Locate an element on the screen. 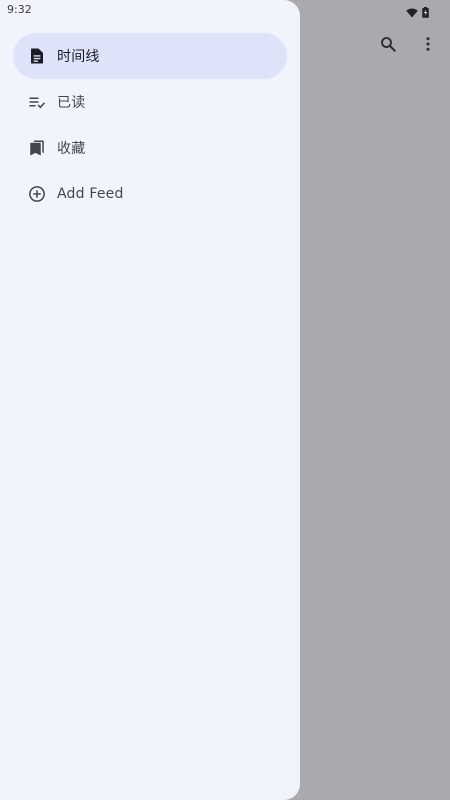  drawer-item-label: 时间线 is located at coordinates (78, 57).